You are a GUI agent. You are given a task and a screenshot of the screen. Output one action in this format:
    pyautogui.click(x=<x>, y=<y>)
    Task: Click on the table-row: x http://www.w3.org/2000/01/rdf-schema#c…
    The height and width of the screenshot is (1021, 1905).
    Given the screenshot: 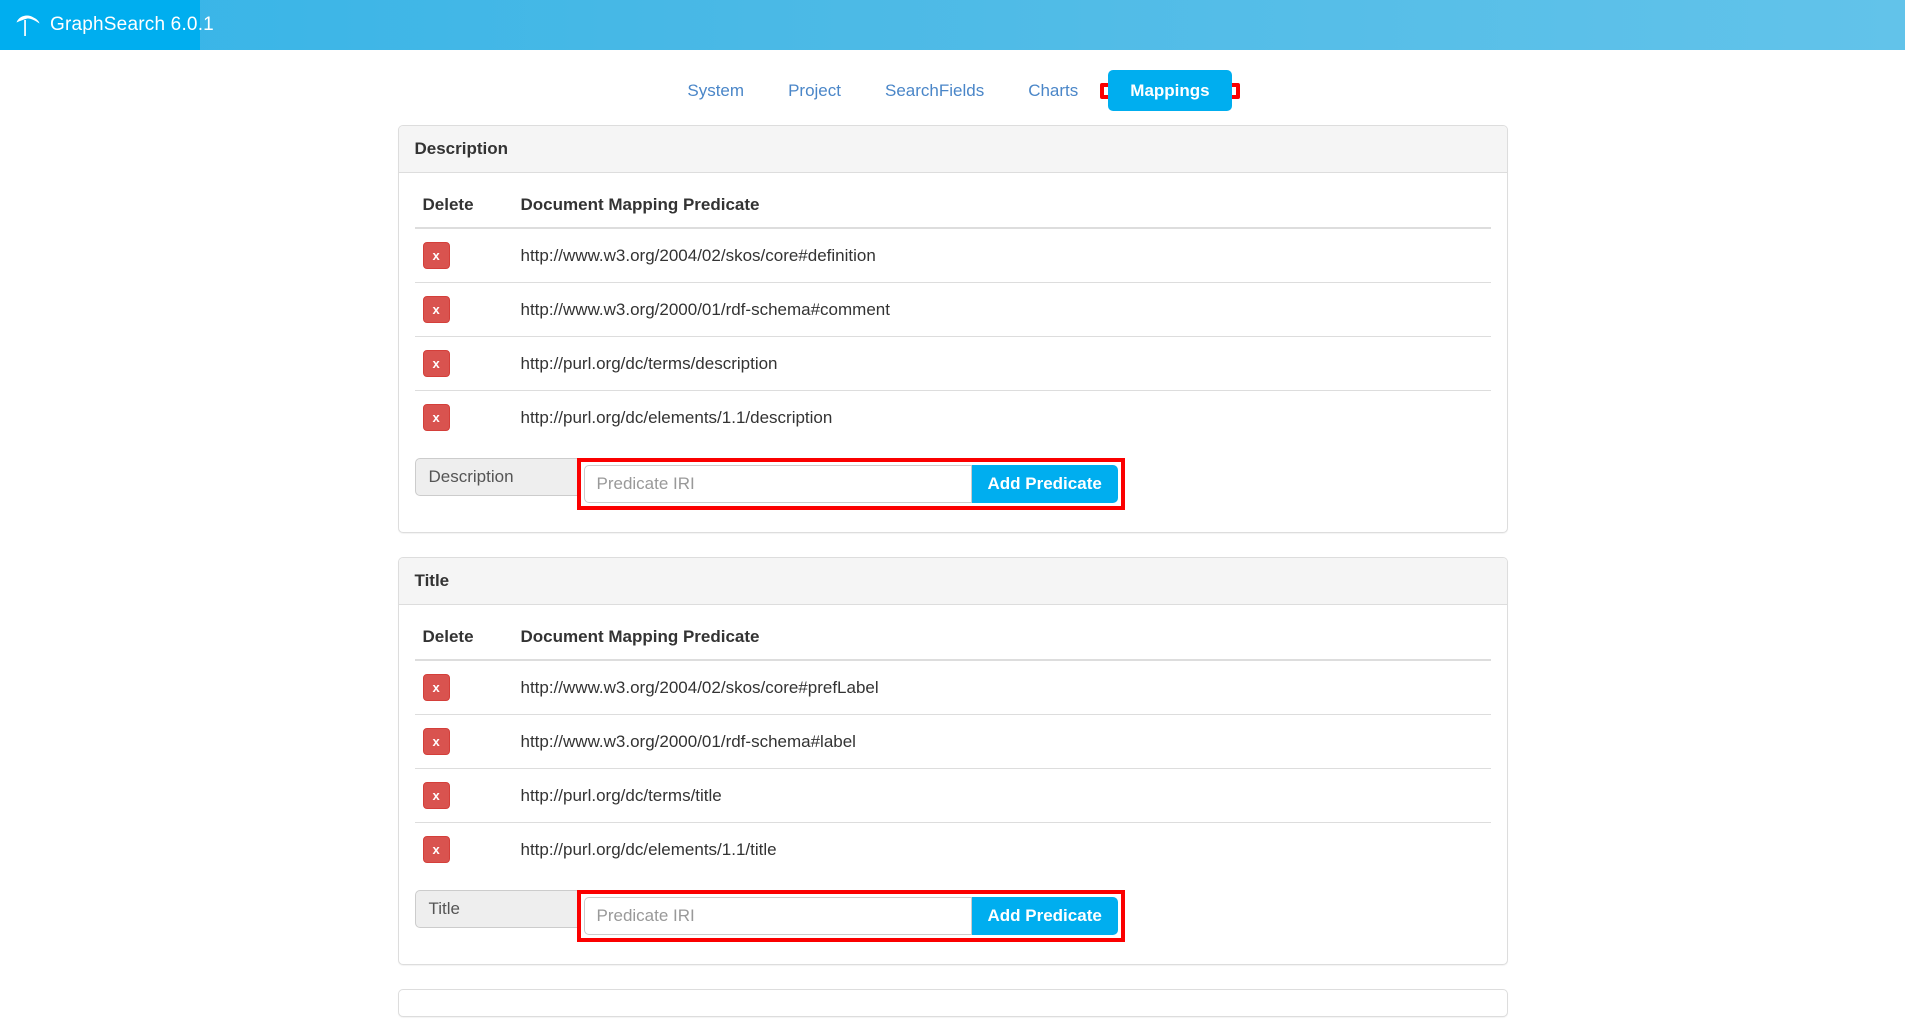 What is the action you would take?
    pyautogui.click(x=952, y=309)
    